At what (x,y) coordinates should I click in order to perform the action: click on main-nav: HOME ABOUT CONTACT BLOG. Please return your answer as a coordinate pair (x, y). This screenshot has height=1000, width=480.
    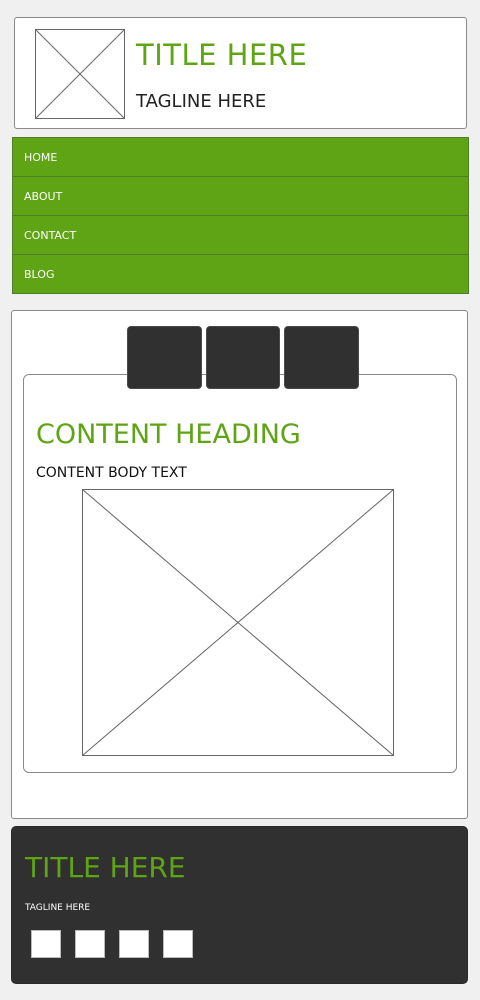
    Looking at the image, I should click on (240, 215).